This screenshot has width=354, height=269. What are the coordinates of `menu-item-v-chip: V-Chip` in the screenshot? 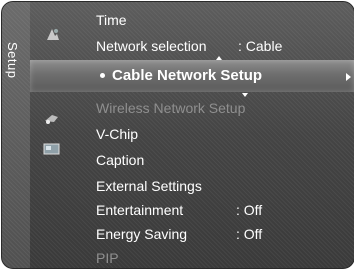 It's located at (117, 134).